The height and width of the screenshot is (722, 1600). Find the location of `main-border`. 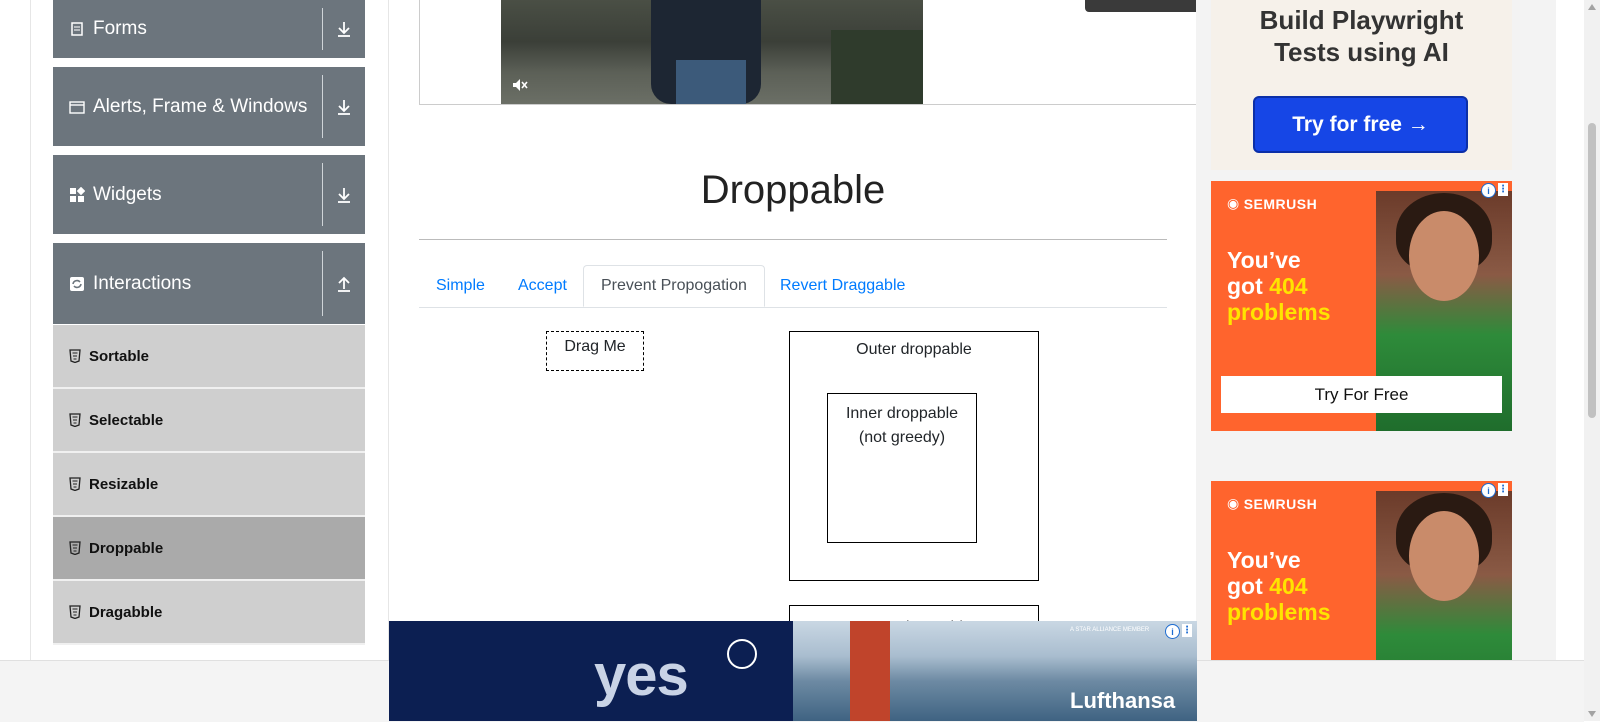

main-border is located at coordinates (388, 330).